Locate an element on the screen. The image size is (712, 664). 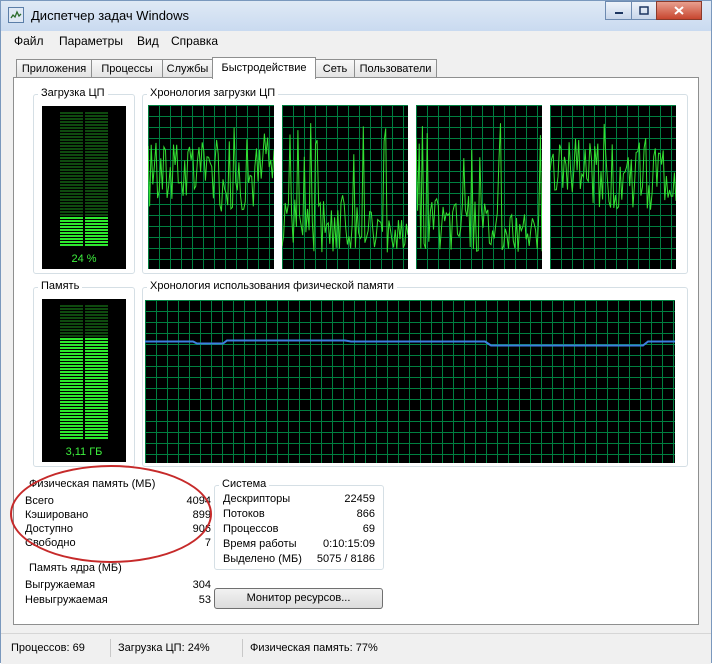
system-processes-value: 69 is located at coordinates (368, 529).